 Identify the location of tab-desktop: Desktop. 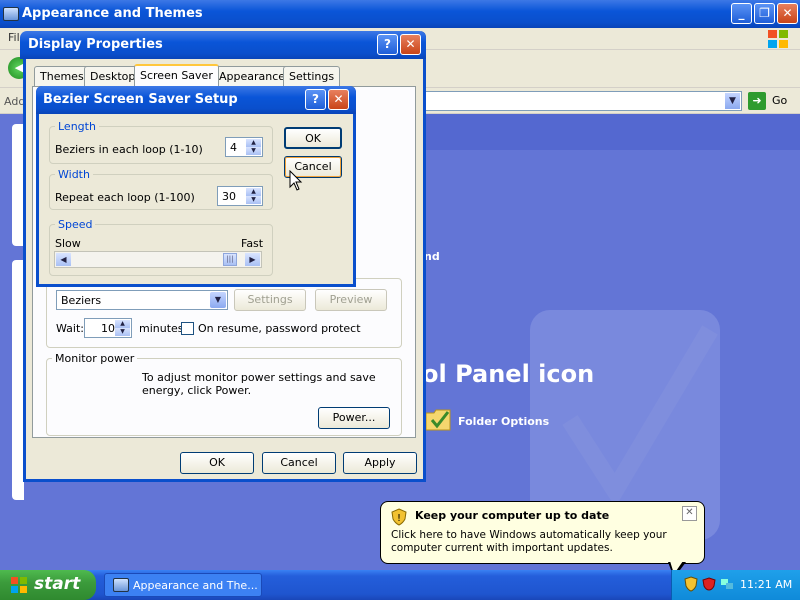
(113, 76).